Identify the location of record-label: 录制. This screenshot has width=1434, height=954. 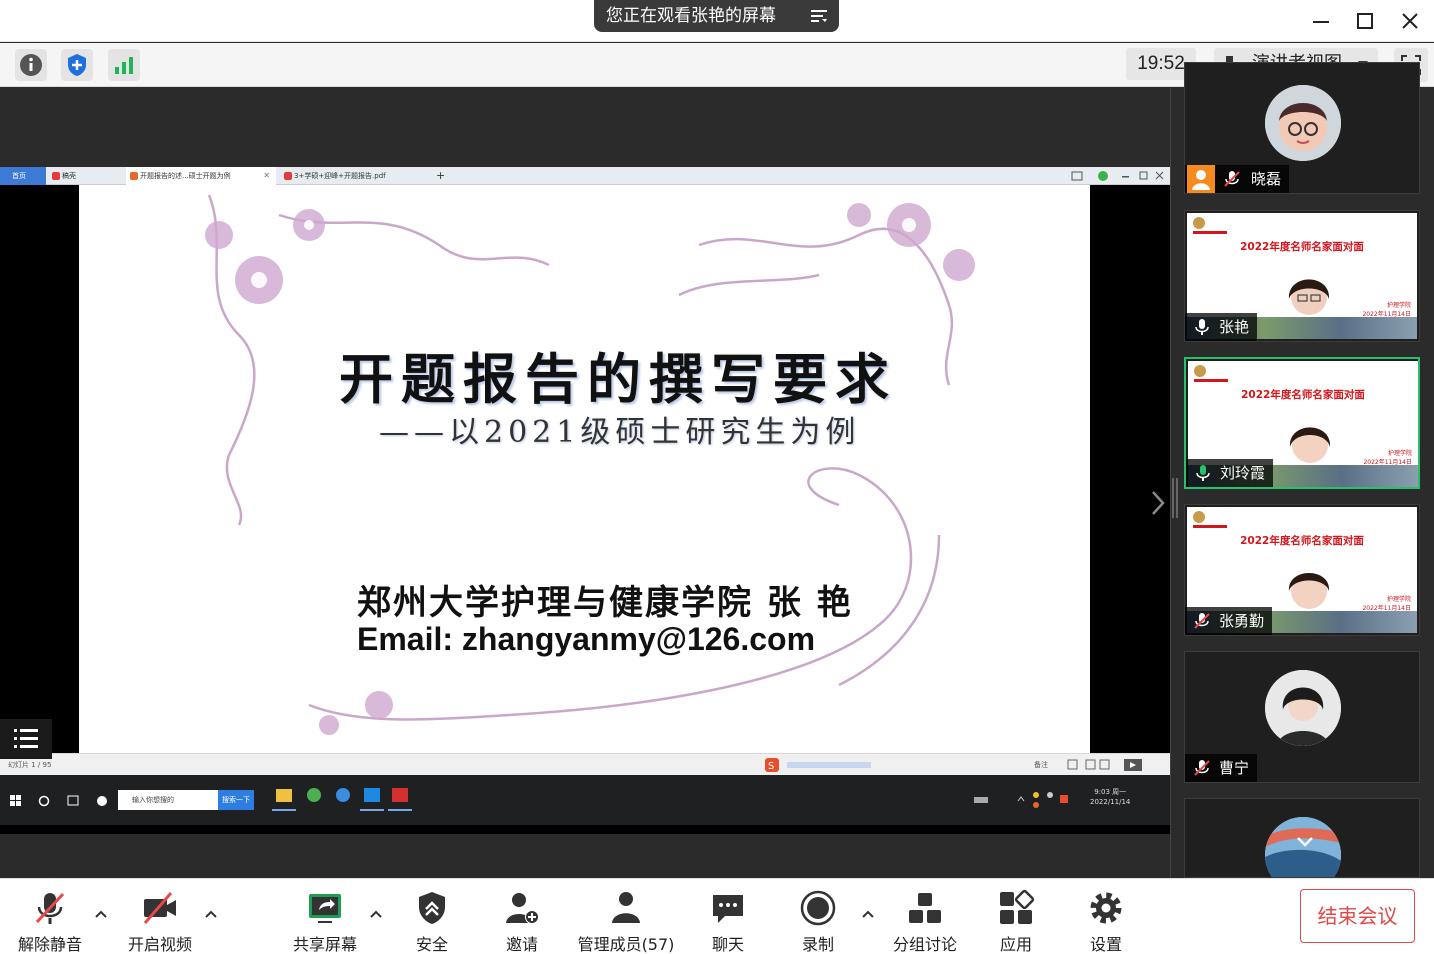
(817, 944).